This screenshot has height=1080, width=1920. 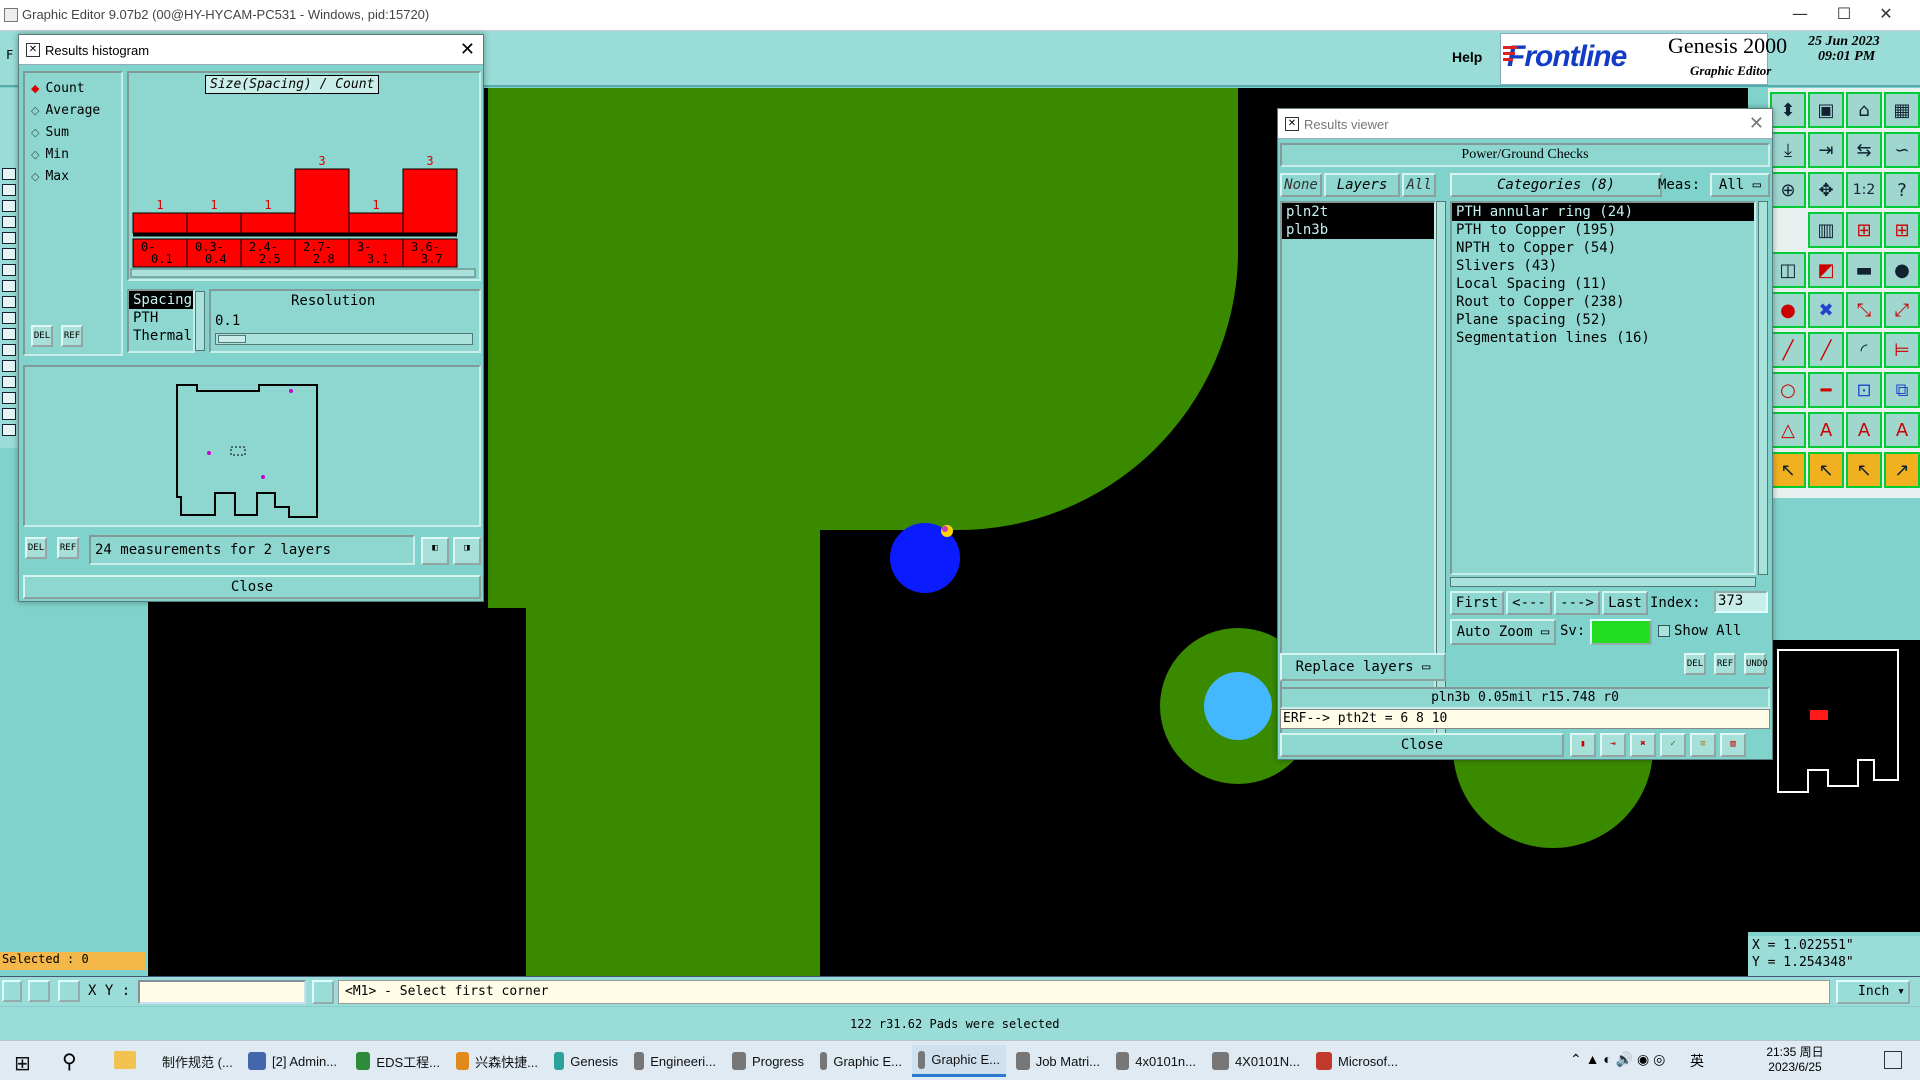 What do you see at coordinates (1788, 110) in the screenshot?
I see `tool-icon: ⬍` at bounding box center [1788, 110].